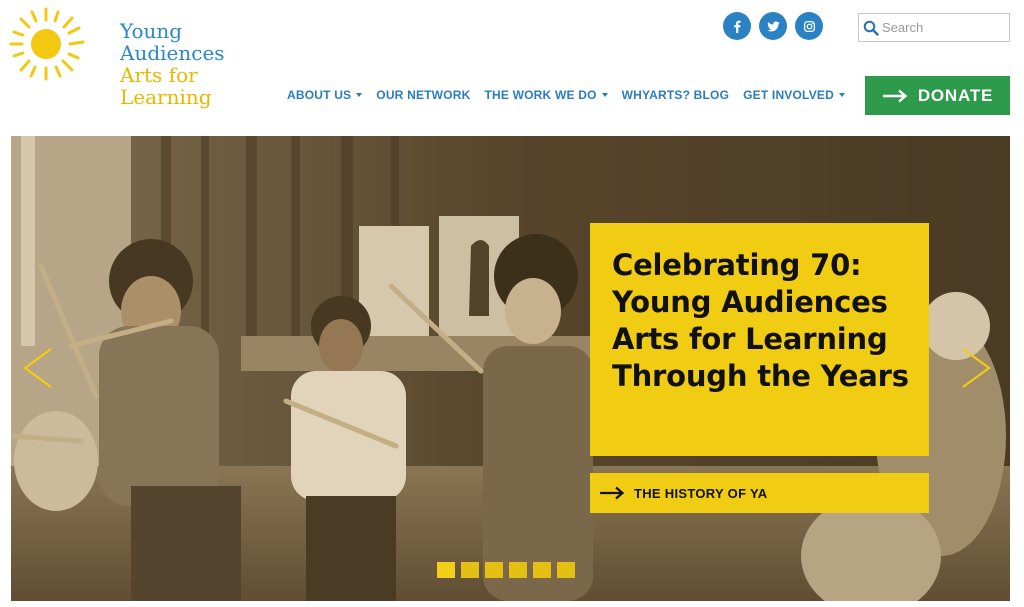  I want to click on site-logo, so click(48, 46).